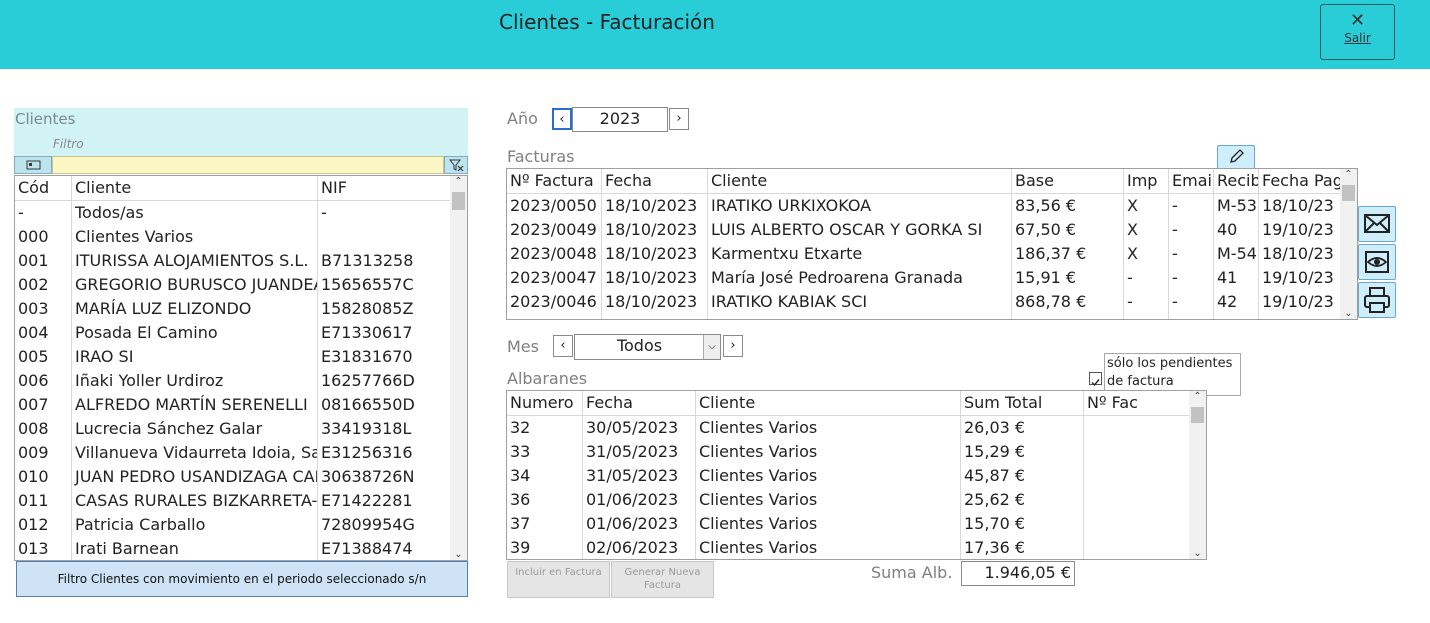 The height and width of the screenshot is (623, 1430). What do you see at coordinates (1357, 32) in the screenshot?
I see `exit-button: ✕ Salir` at bounding box center [1357, 32].